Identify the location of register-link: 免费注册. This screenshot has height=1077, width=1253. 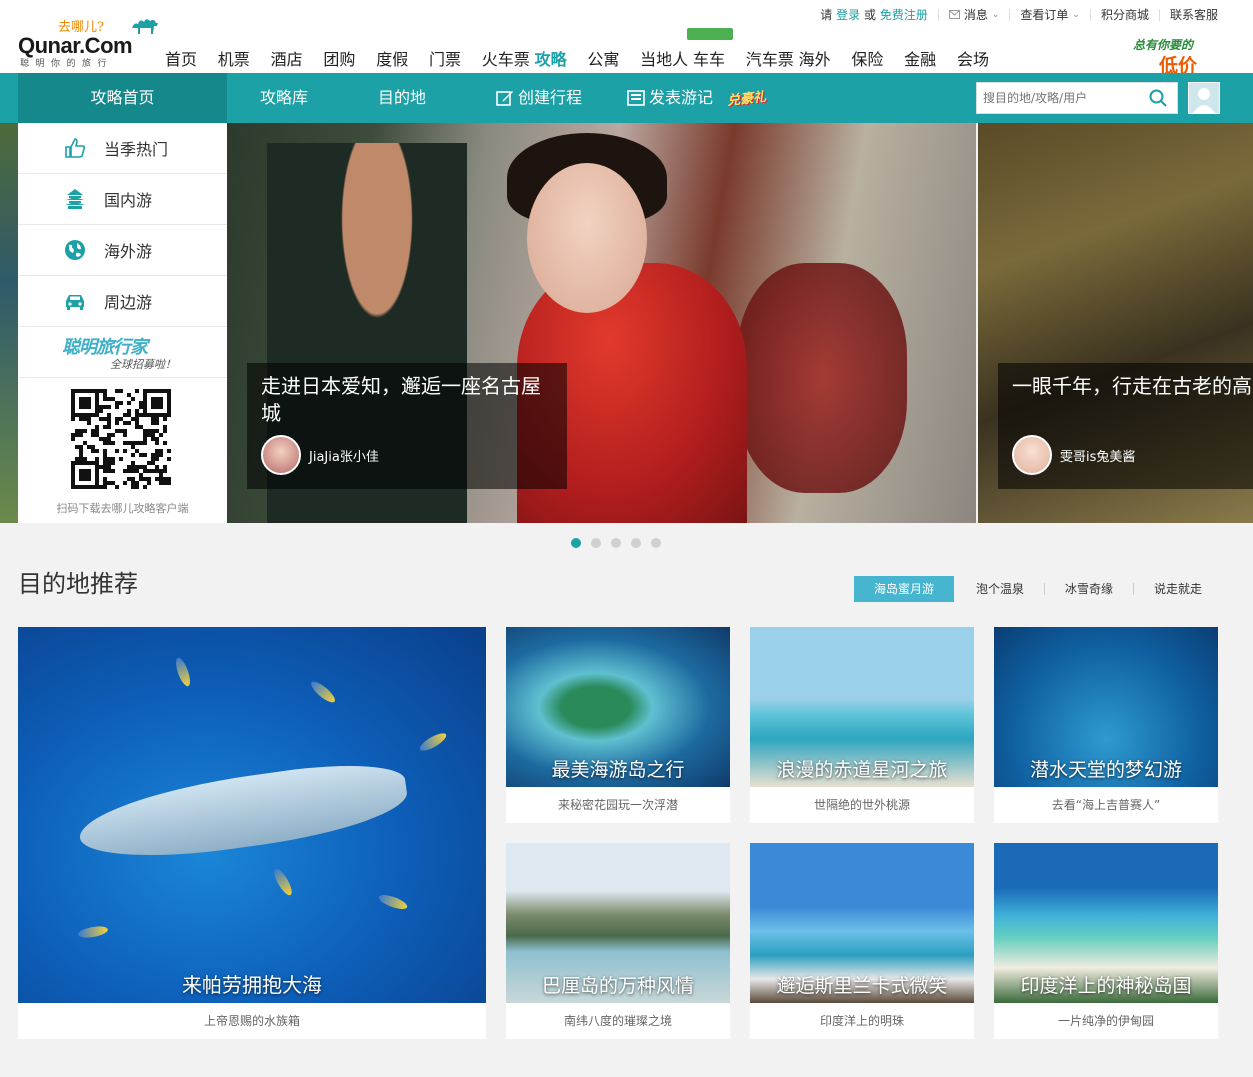
(904, 14).